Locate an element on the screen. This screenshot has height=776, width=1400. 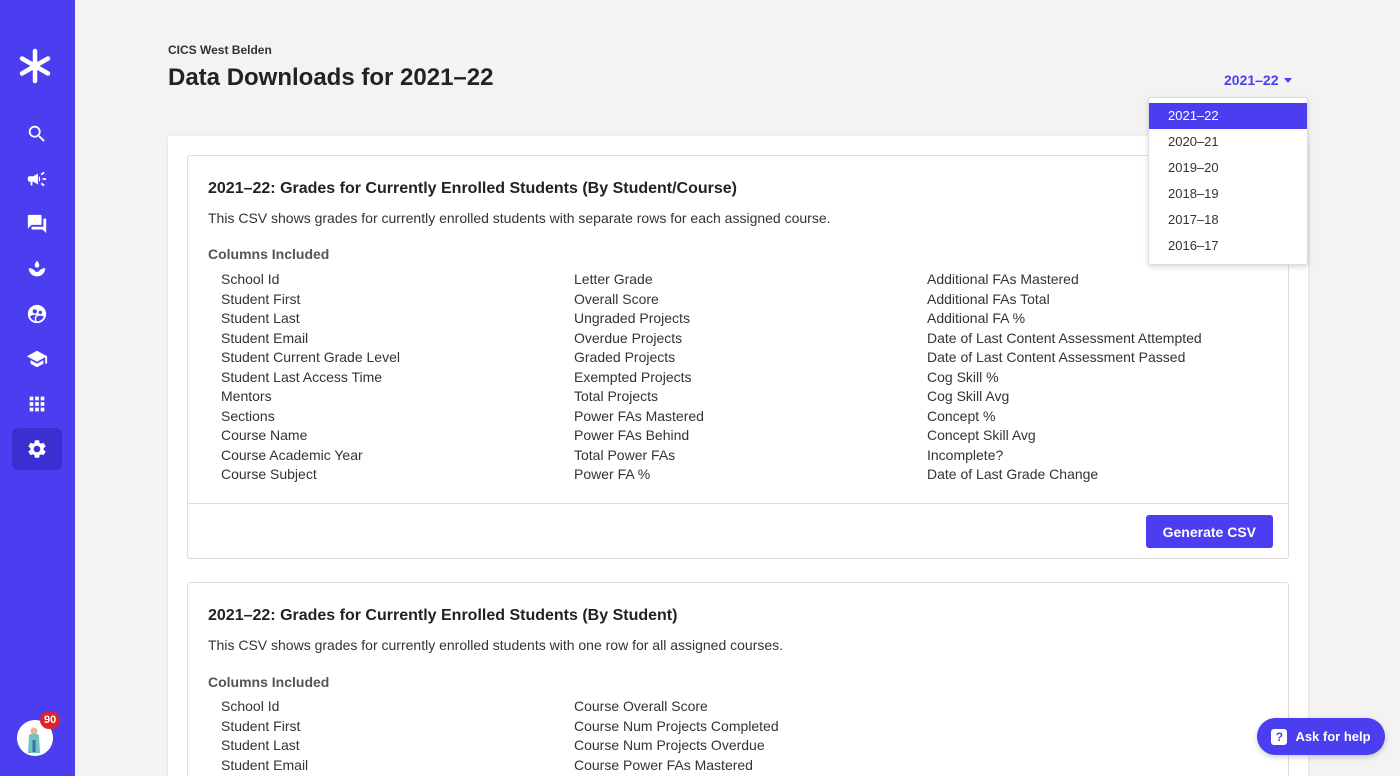
column-name: Power FA % is located at coordinates (612, 474).